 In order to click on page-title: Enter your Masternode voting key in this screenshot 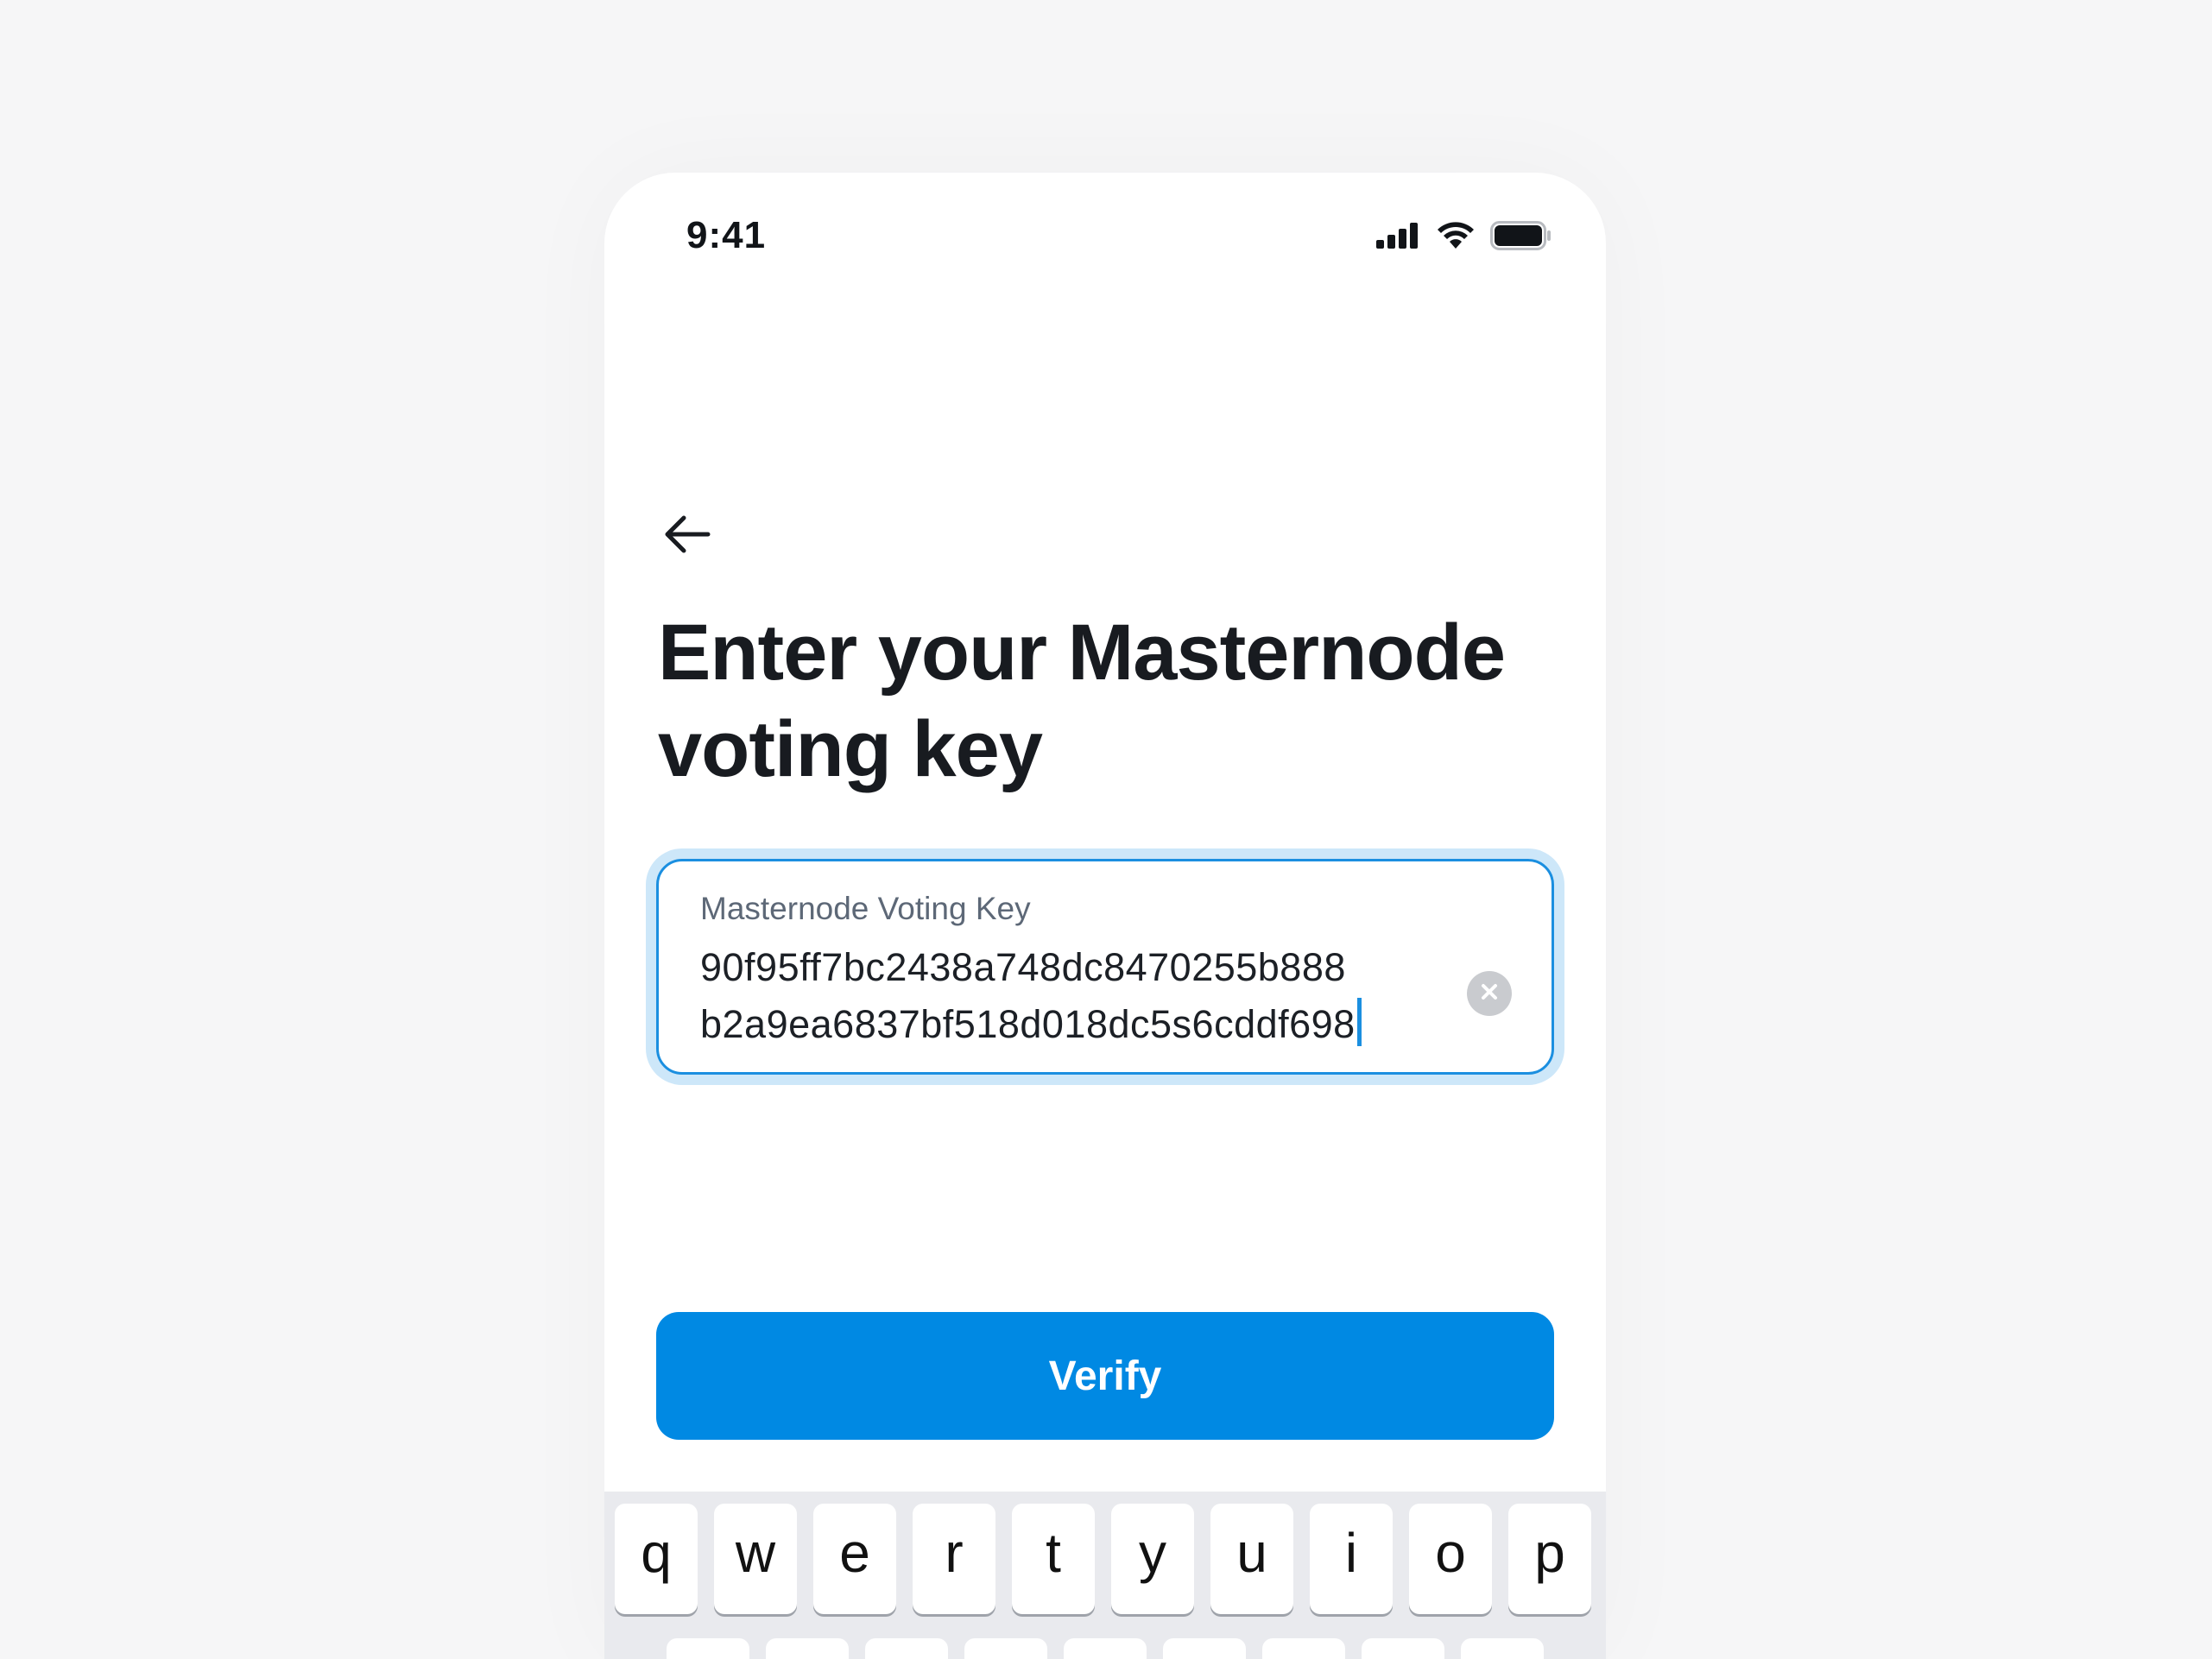, I will do `click(1082, 701)`.